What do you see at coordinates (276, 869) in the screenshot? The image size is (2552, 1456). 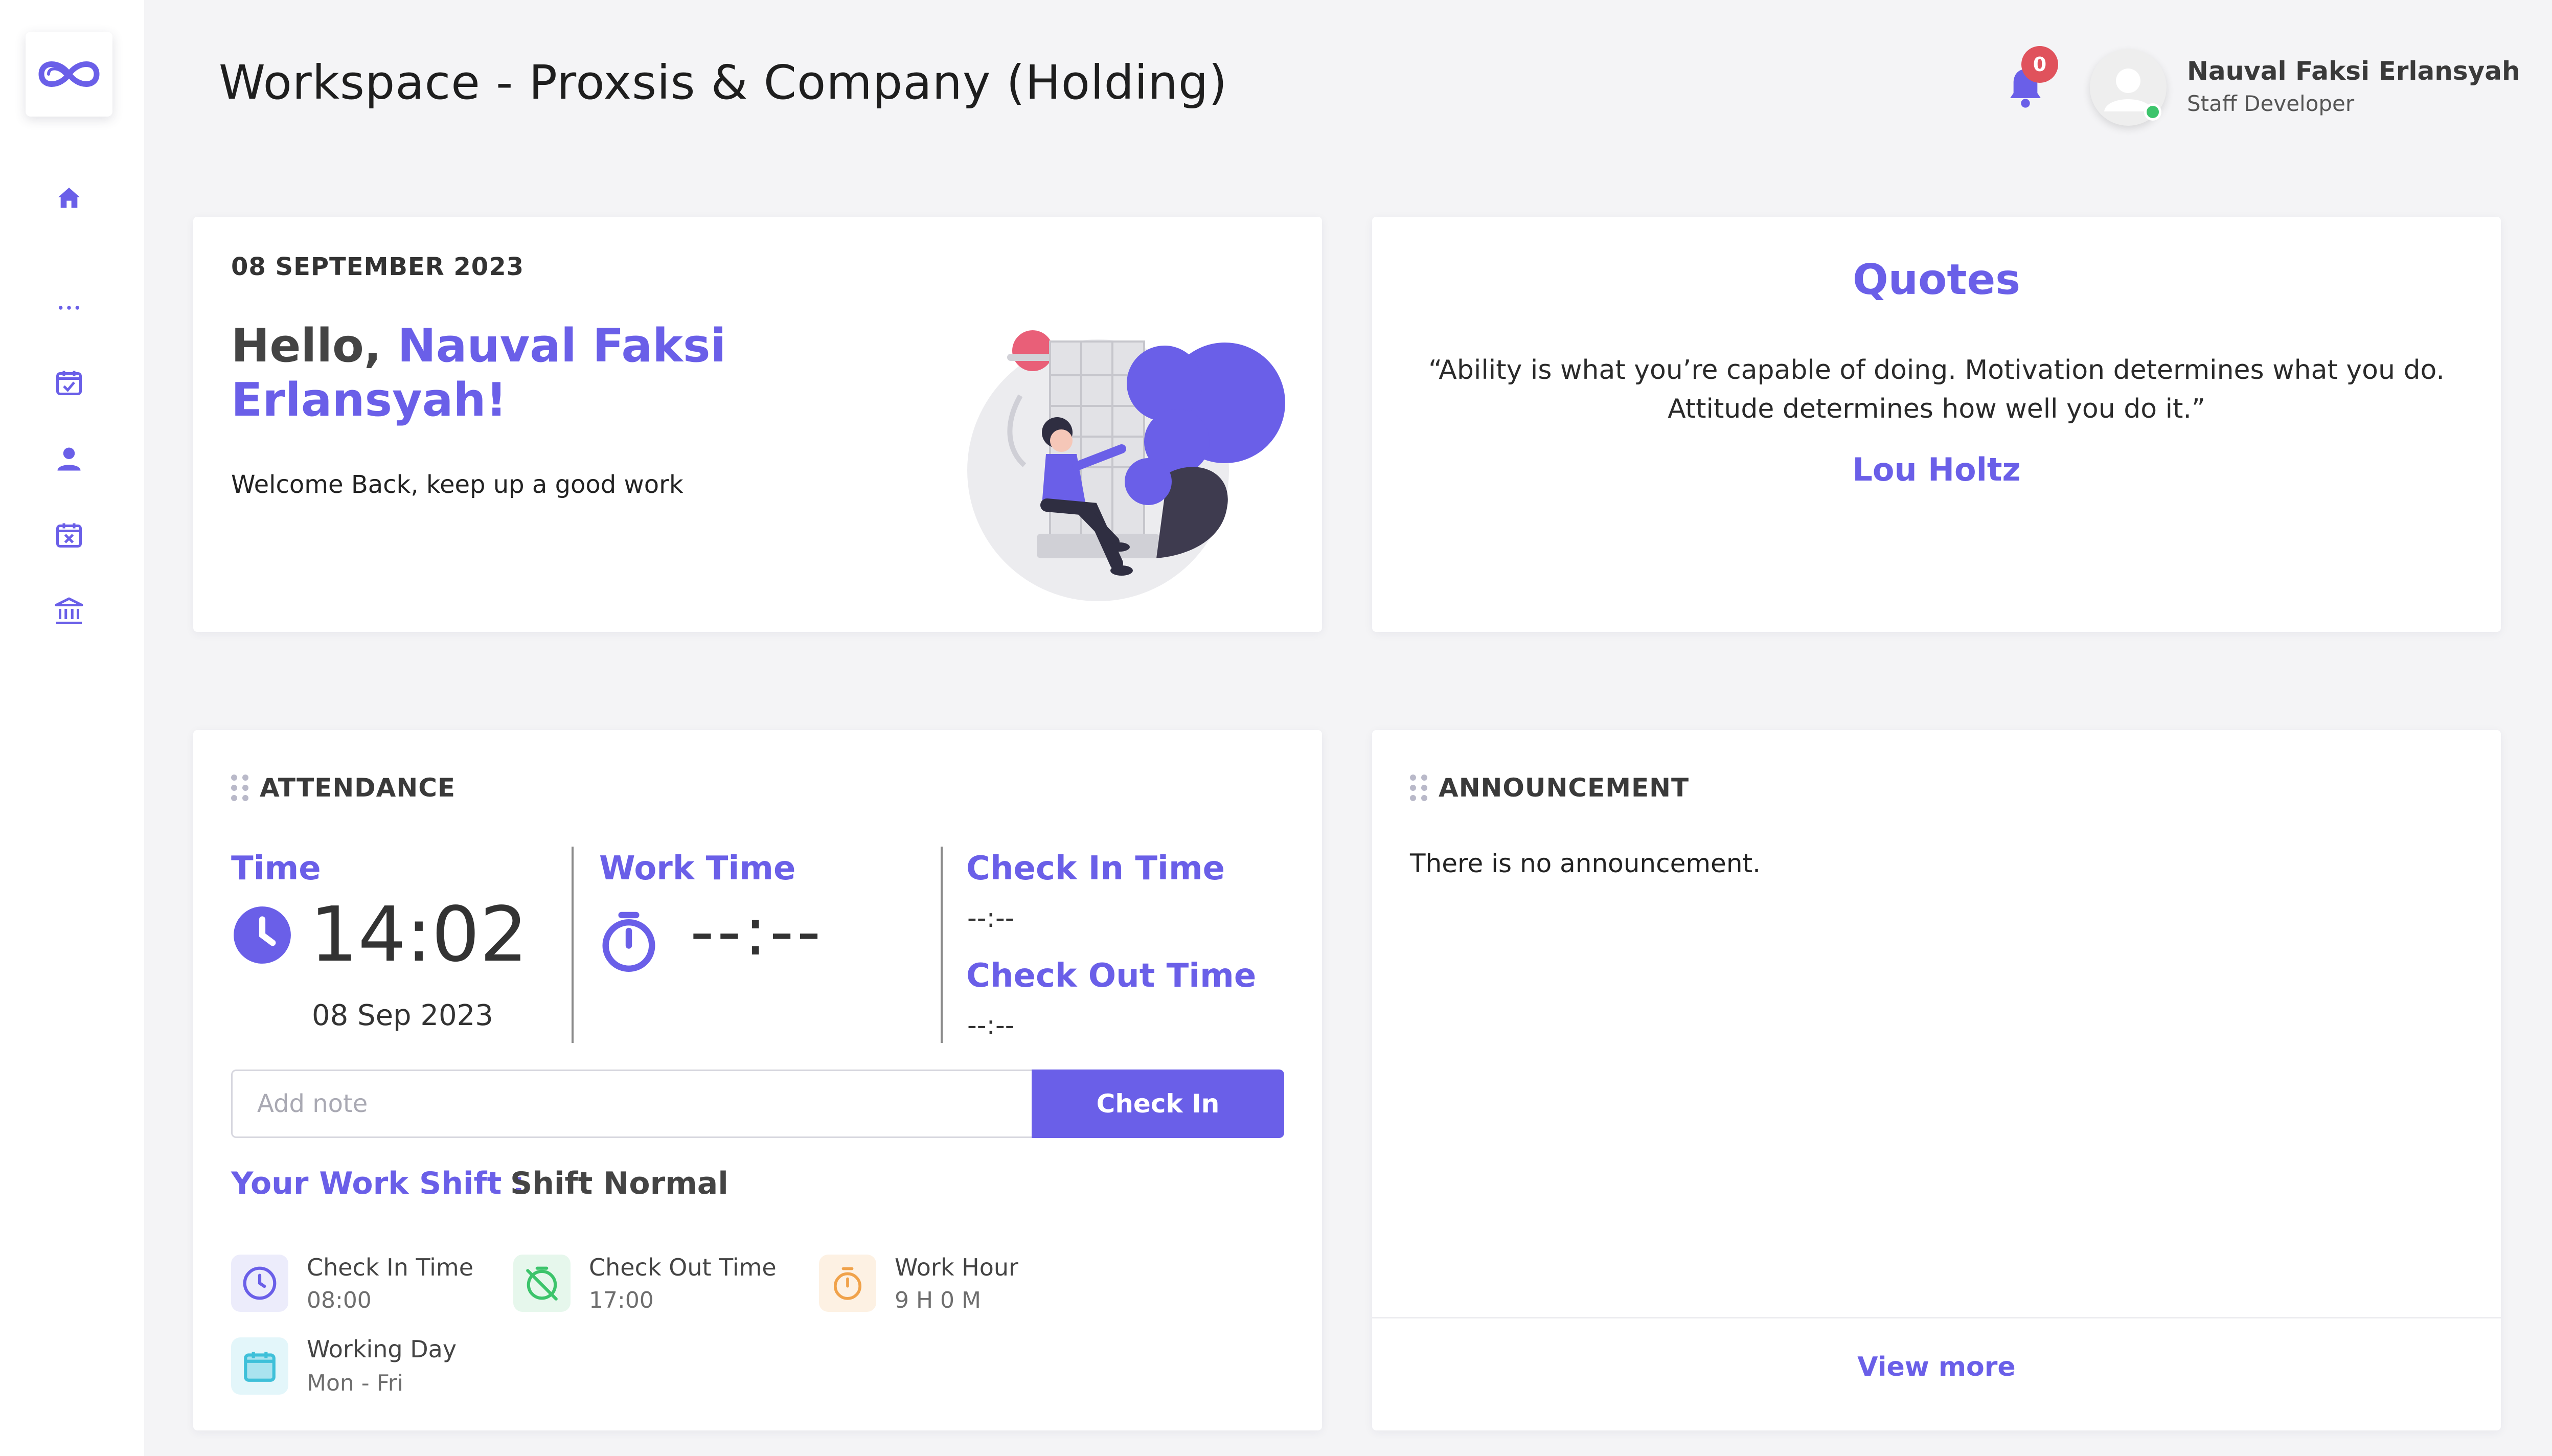 I see `time-label: Time` at bounding box center [276, 869].